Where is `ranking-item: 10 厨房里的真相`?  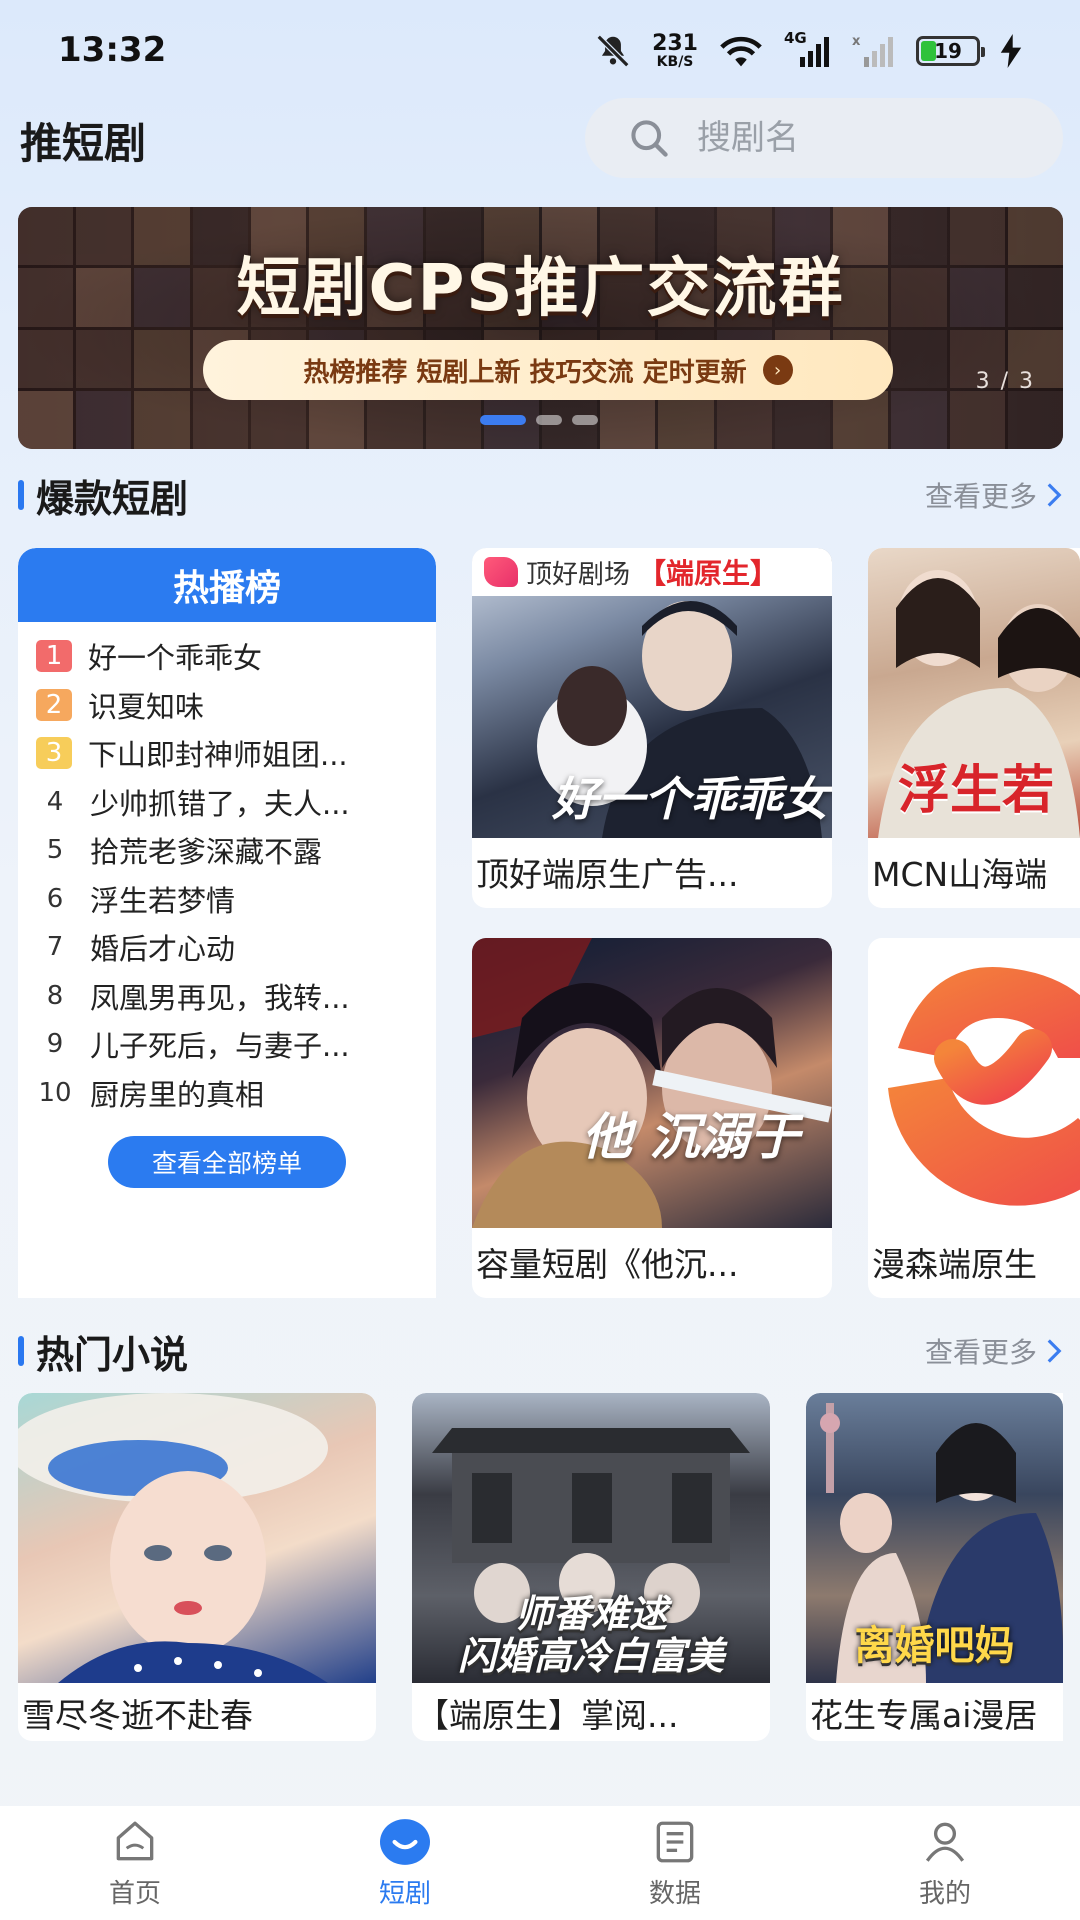 ranking-item: 10 厨房里的真相 is located at coordinates (236, 1093).